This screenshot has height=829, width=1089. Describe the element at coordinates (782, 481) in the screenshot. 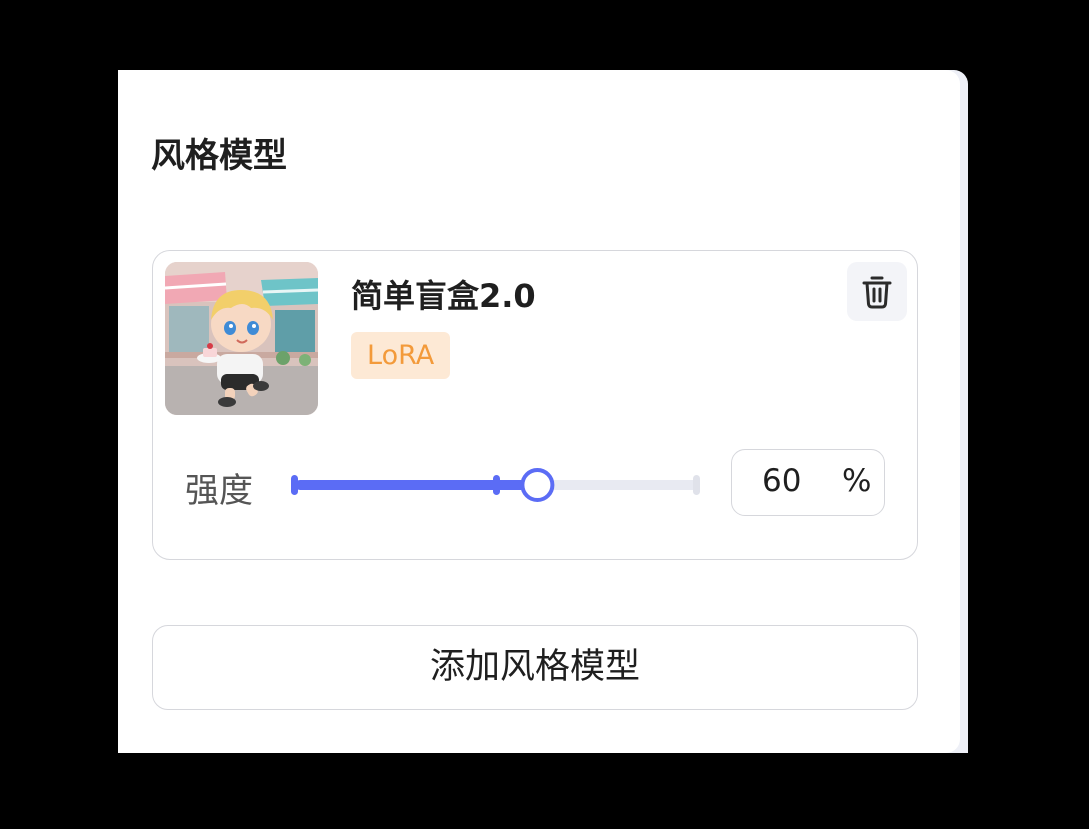

I see `strength-value: 60` at that location.